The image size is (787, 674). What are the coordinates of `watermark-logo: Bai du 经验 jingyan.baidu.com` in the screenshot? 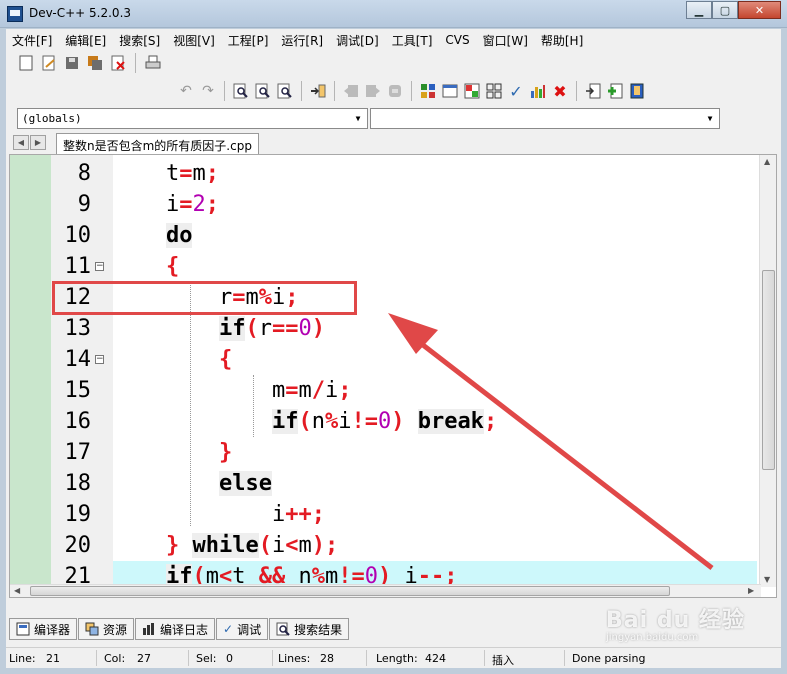 It's located at (675, 622).